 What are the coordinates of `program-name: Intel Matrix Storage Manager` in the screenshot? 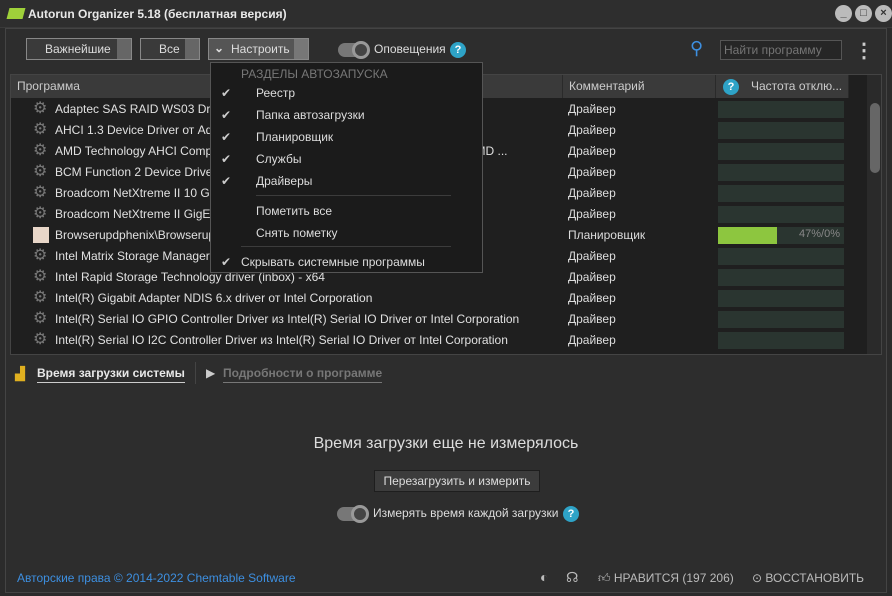 It's located at (132, 256).